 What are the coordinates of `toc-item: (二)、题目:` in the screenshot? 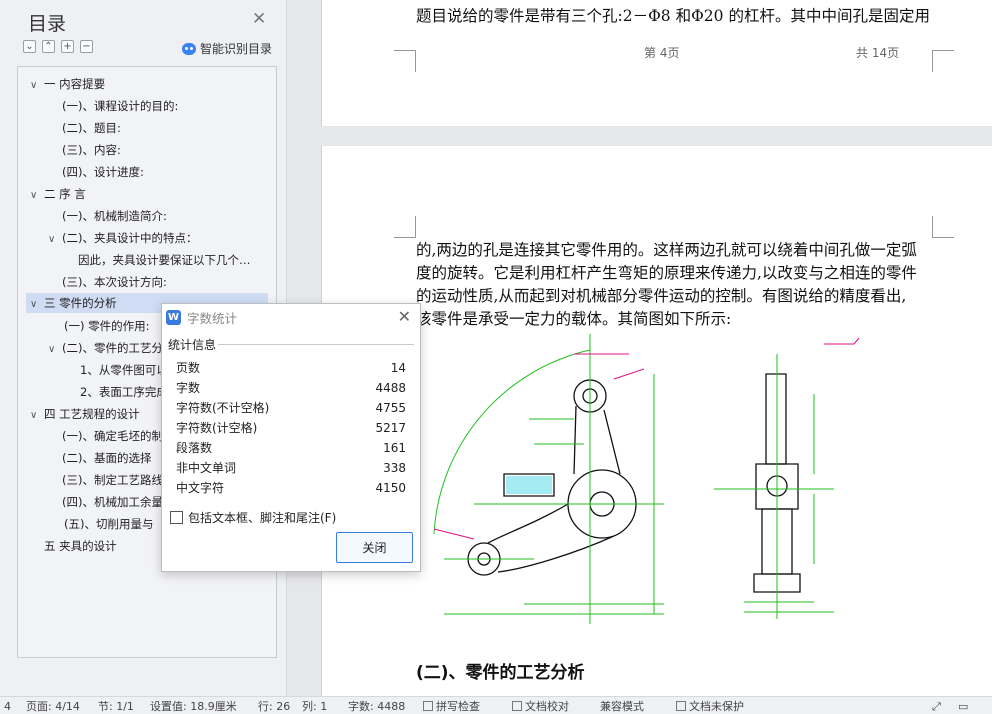 It's located at (91, 128).